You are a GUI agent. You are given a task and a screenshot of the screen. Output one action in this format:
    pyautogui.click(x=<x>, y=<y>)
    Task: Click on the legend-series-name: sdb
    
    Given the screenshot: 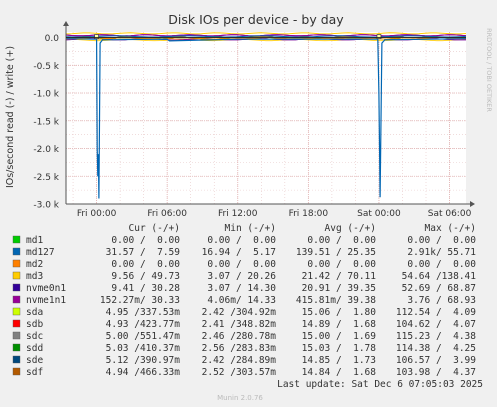 What is the action you would take?
    pyautogui.click(x=34, y=324)
    